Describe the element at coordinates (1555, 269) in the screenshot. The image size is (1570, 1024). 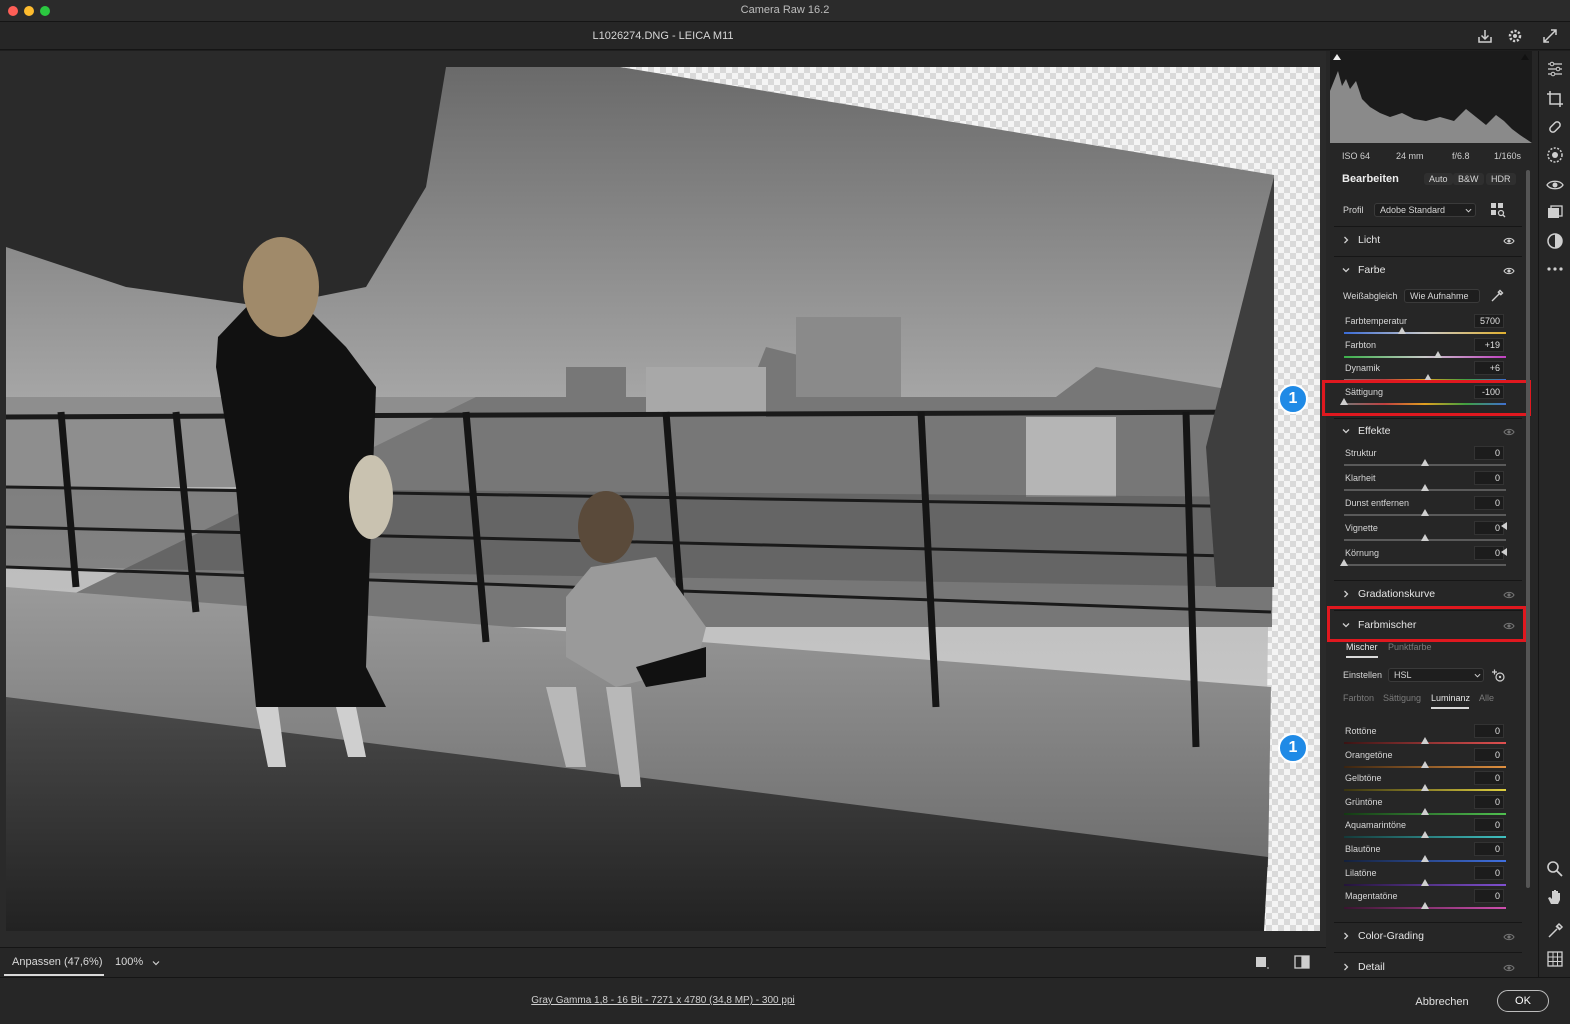
I see `more-options-icon` at that location.